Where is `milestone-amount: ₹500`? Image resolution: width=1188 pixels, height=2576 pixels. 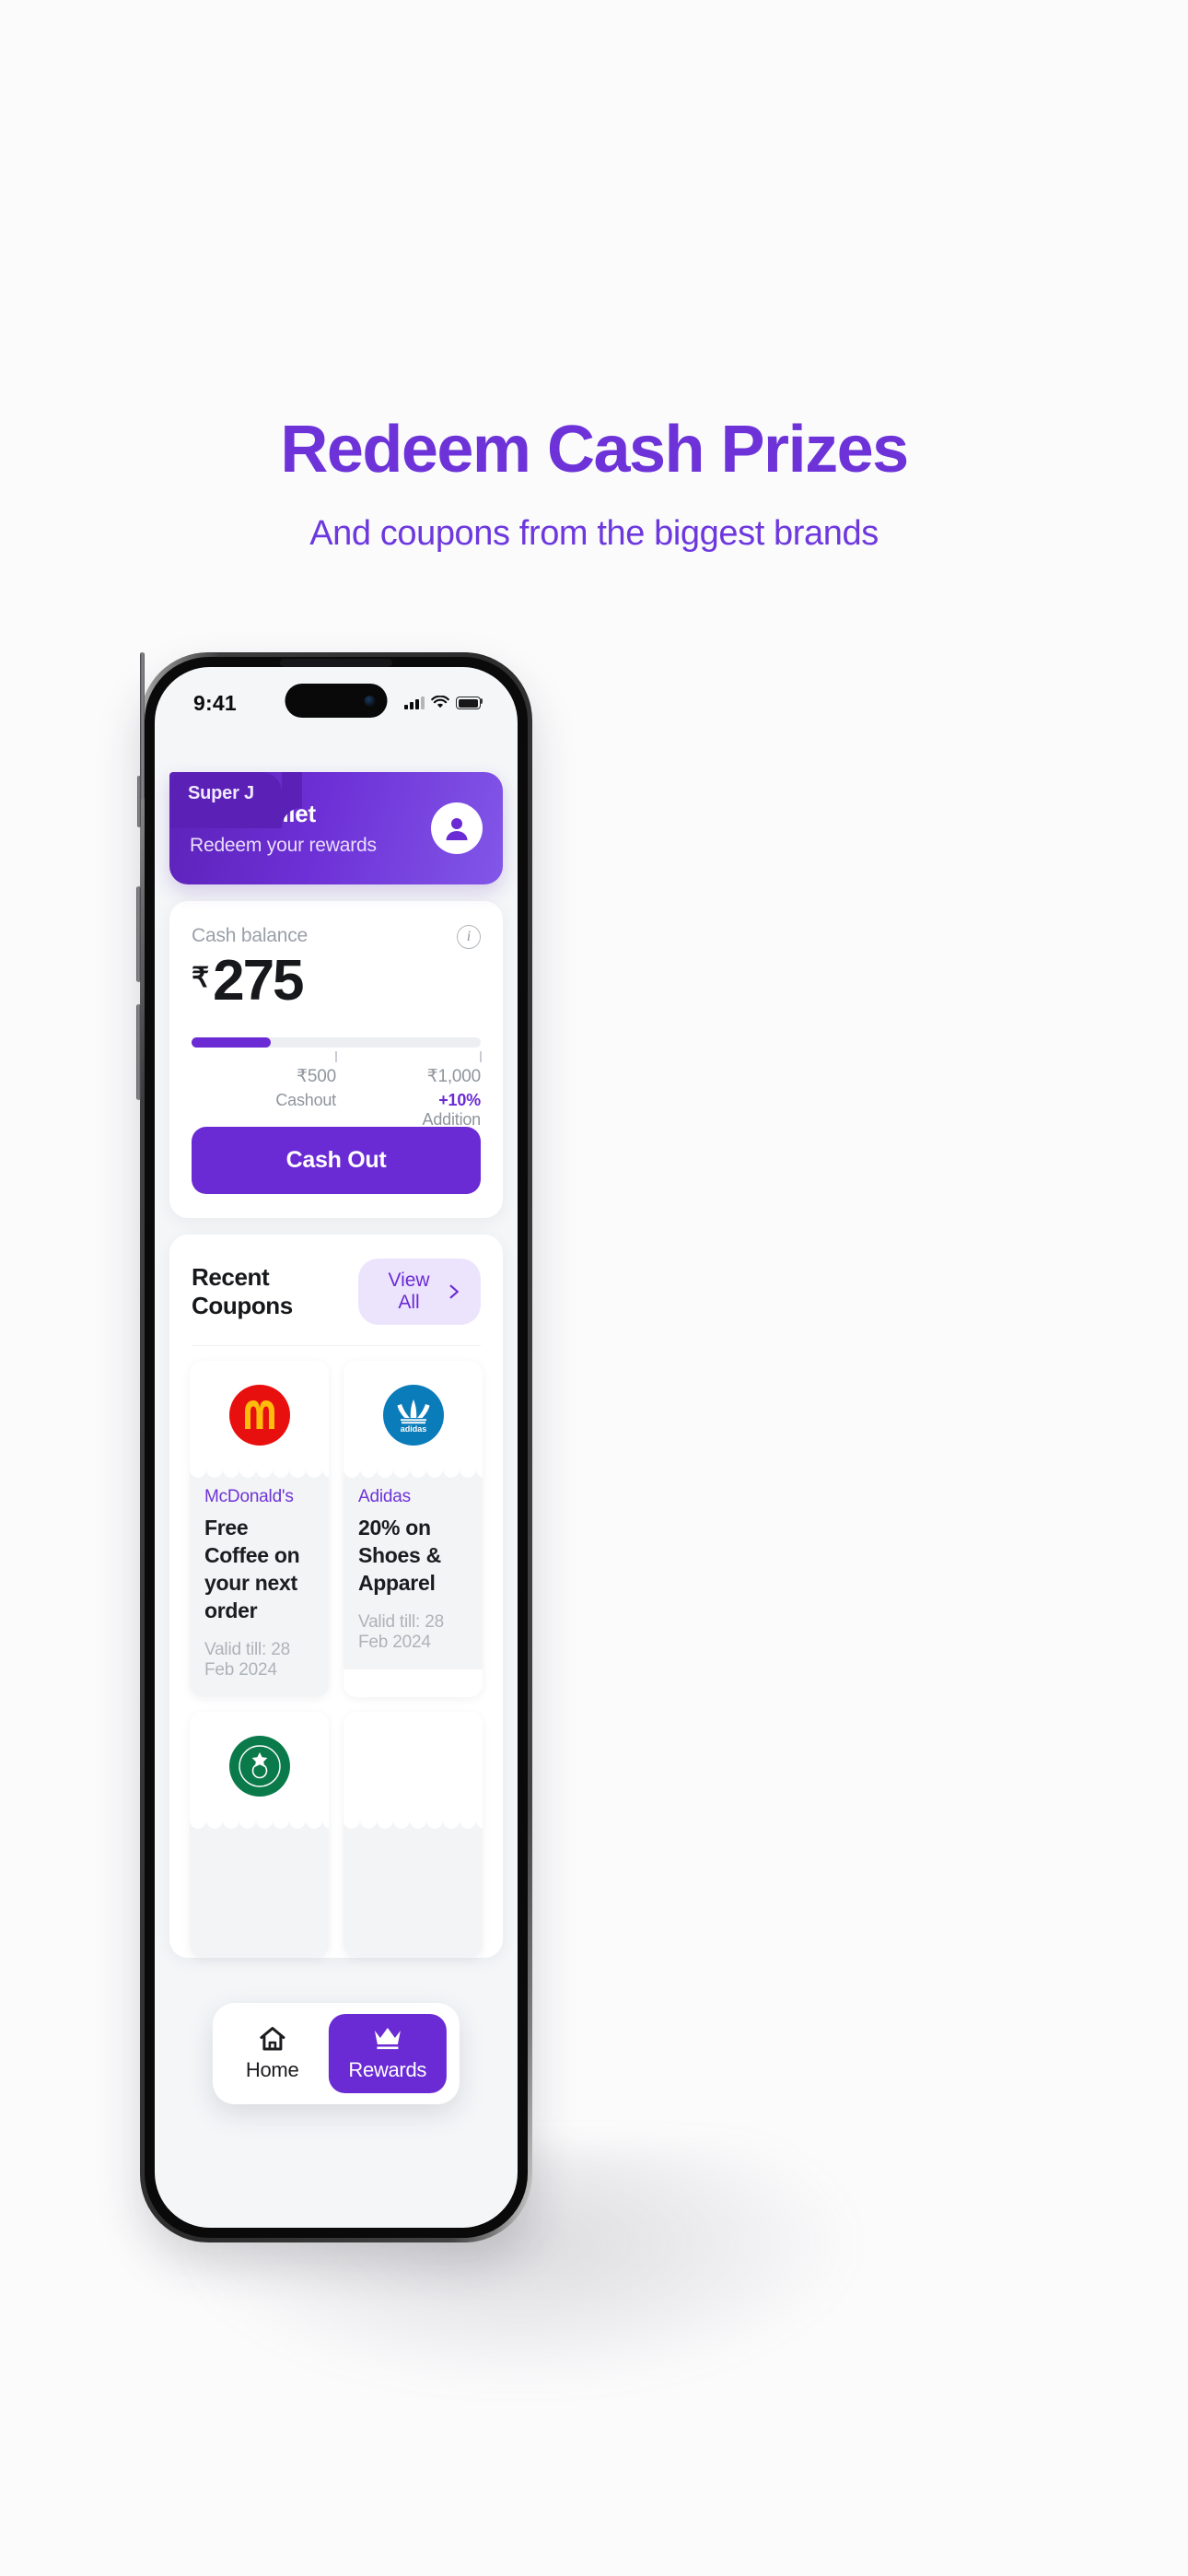 milestone-amount: ₹500 is located at coordinates (316, 1076).